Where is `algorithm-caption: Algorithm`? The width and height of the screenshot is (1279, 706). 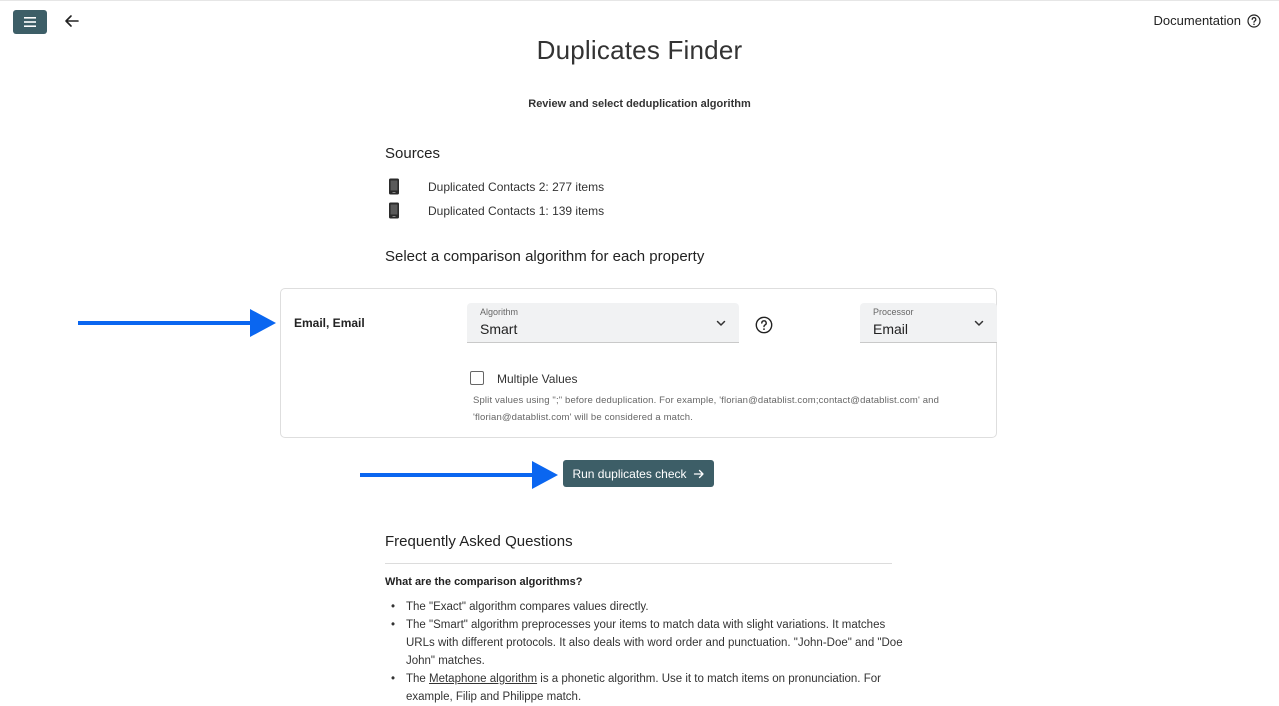 algorithm-caption: Algorithm is located at coordinates (499, 312).